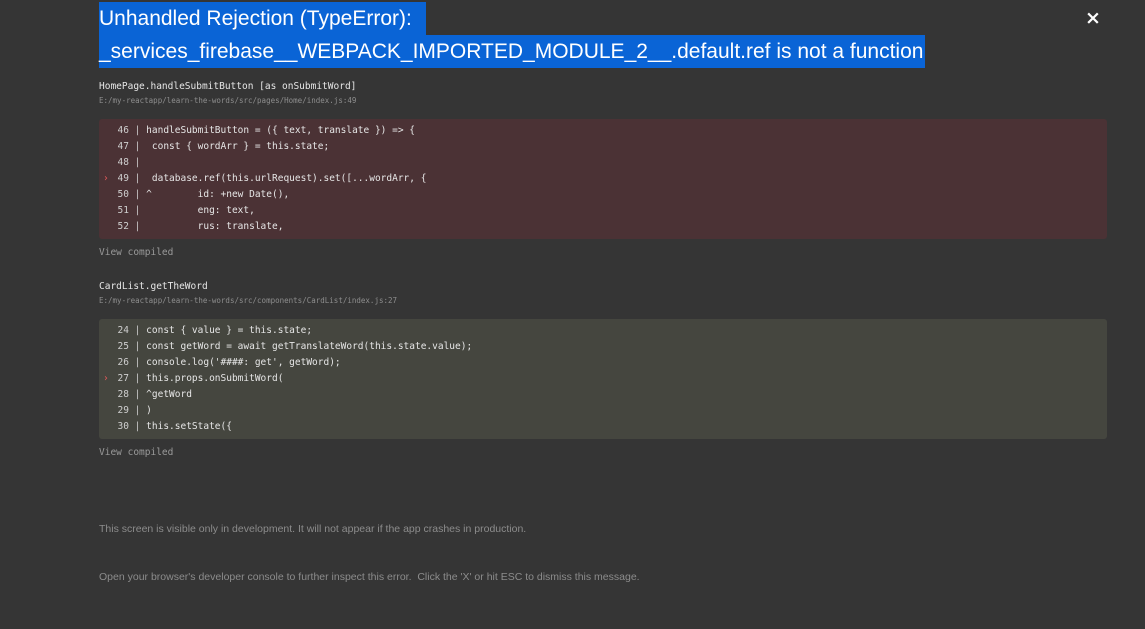 Image resolution: width=1145 pixels, height=629 pixels. I want to click on line-number: 26, so click(123, 362).